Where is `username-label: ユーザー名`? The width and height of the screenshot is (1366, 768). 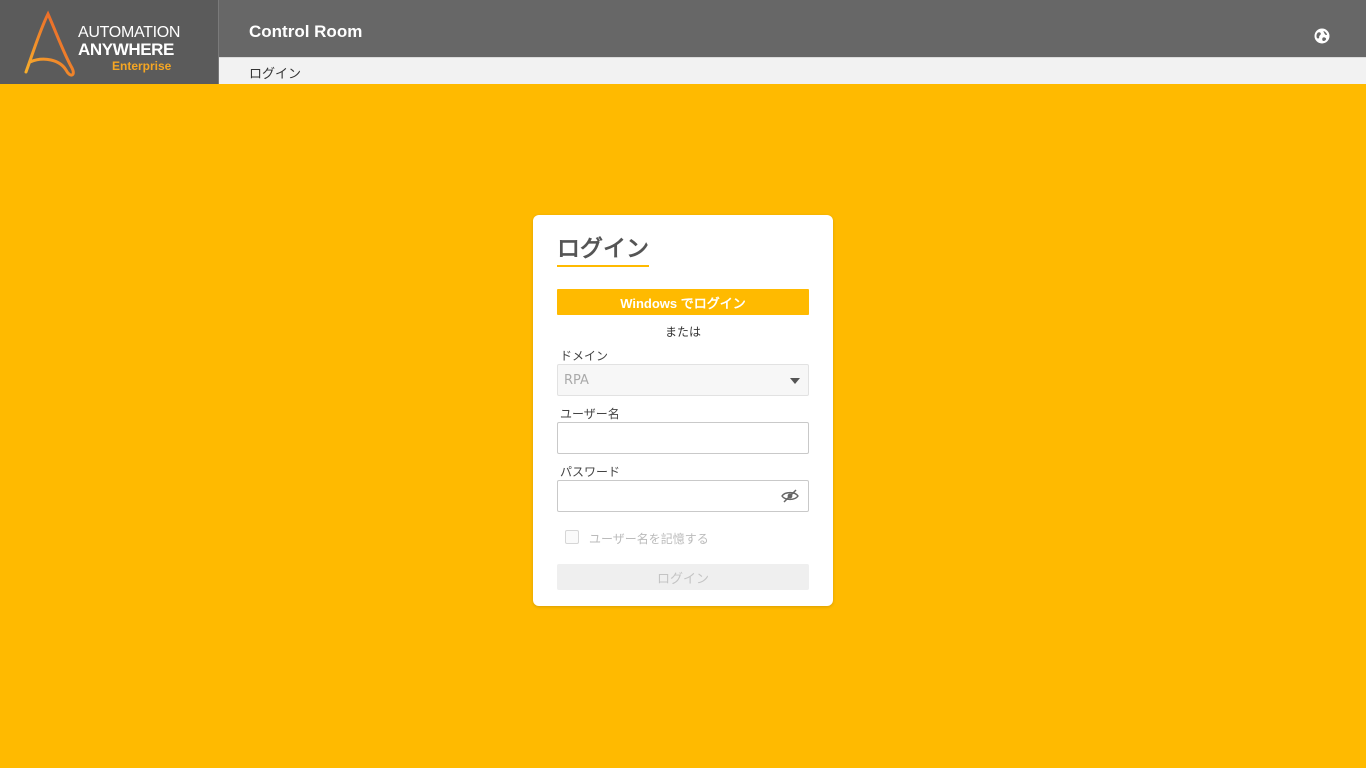 username-label: ユーザー名 is located at coordinates (590, 414).